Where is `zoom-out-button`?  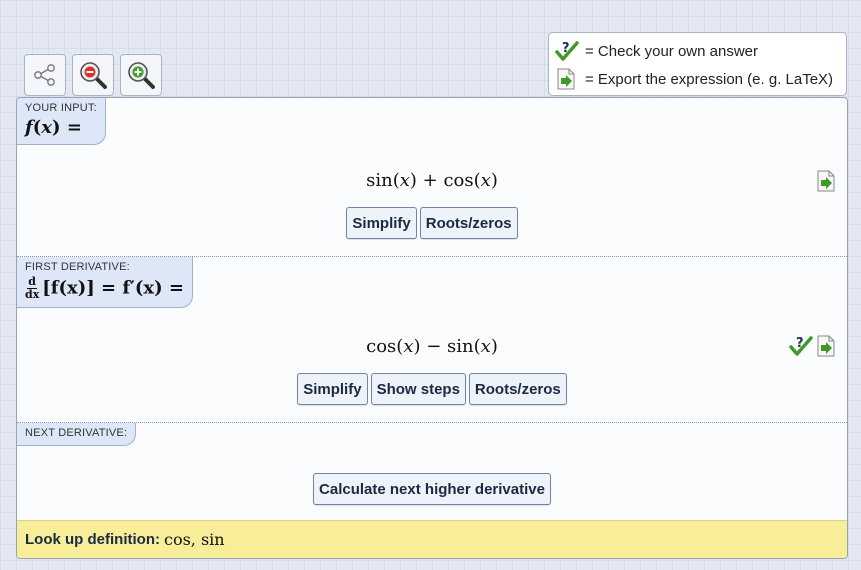 zoom-out-button is located at coordinates (93, 75).